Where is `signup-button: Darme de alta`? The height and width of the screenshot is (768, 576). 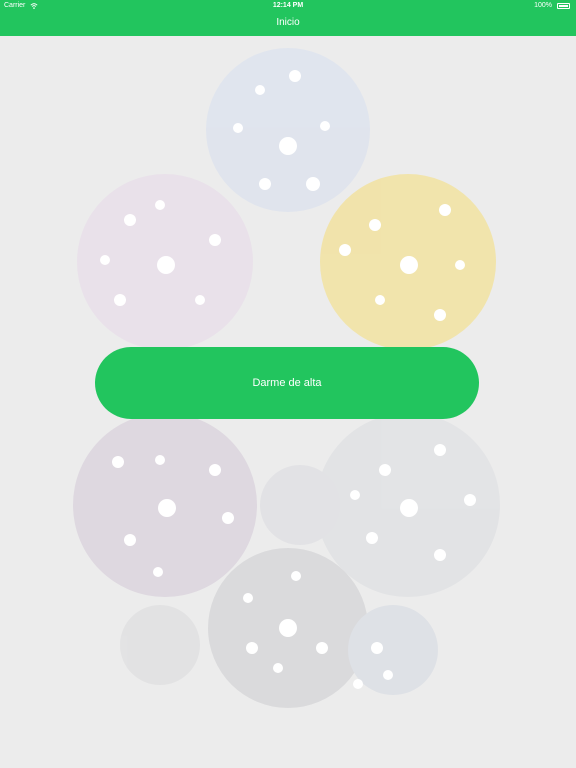 signup-button: Darme de alta is located at coordinates (287, 383).